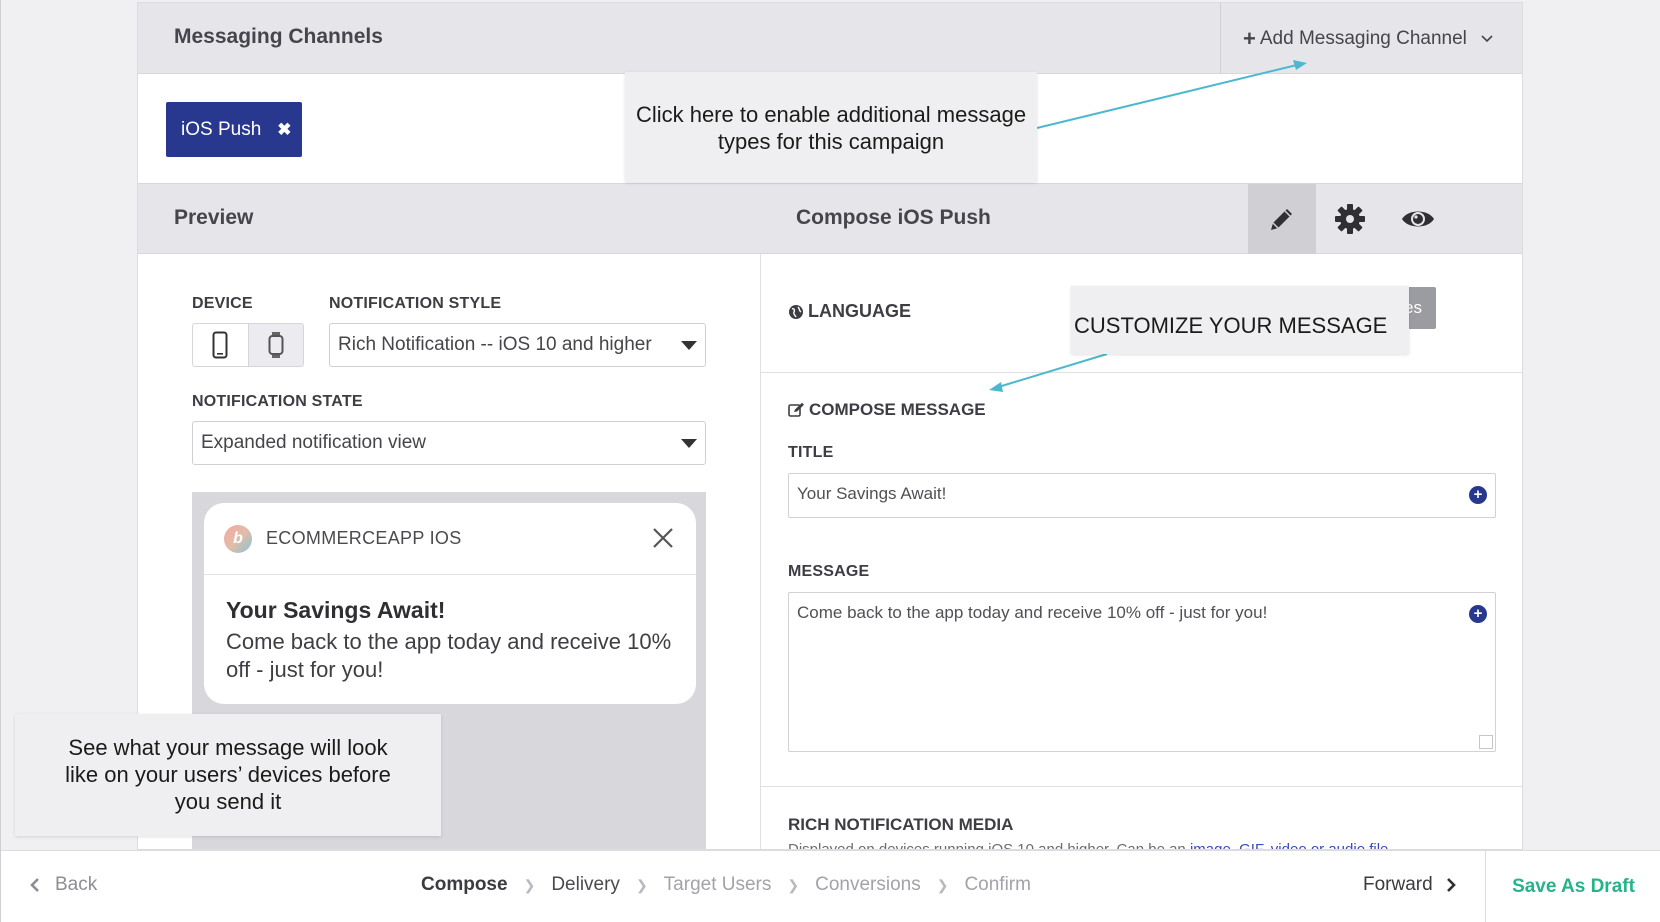 The width and height of the screenshot is (1660, 922). What do you see at coordinates (277, 401) in the screenshot?
I see `notification-state-label: NOTIFICATION STATE` at bounding box center [277, 401].